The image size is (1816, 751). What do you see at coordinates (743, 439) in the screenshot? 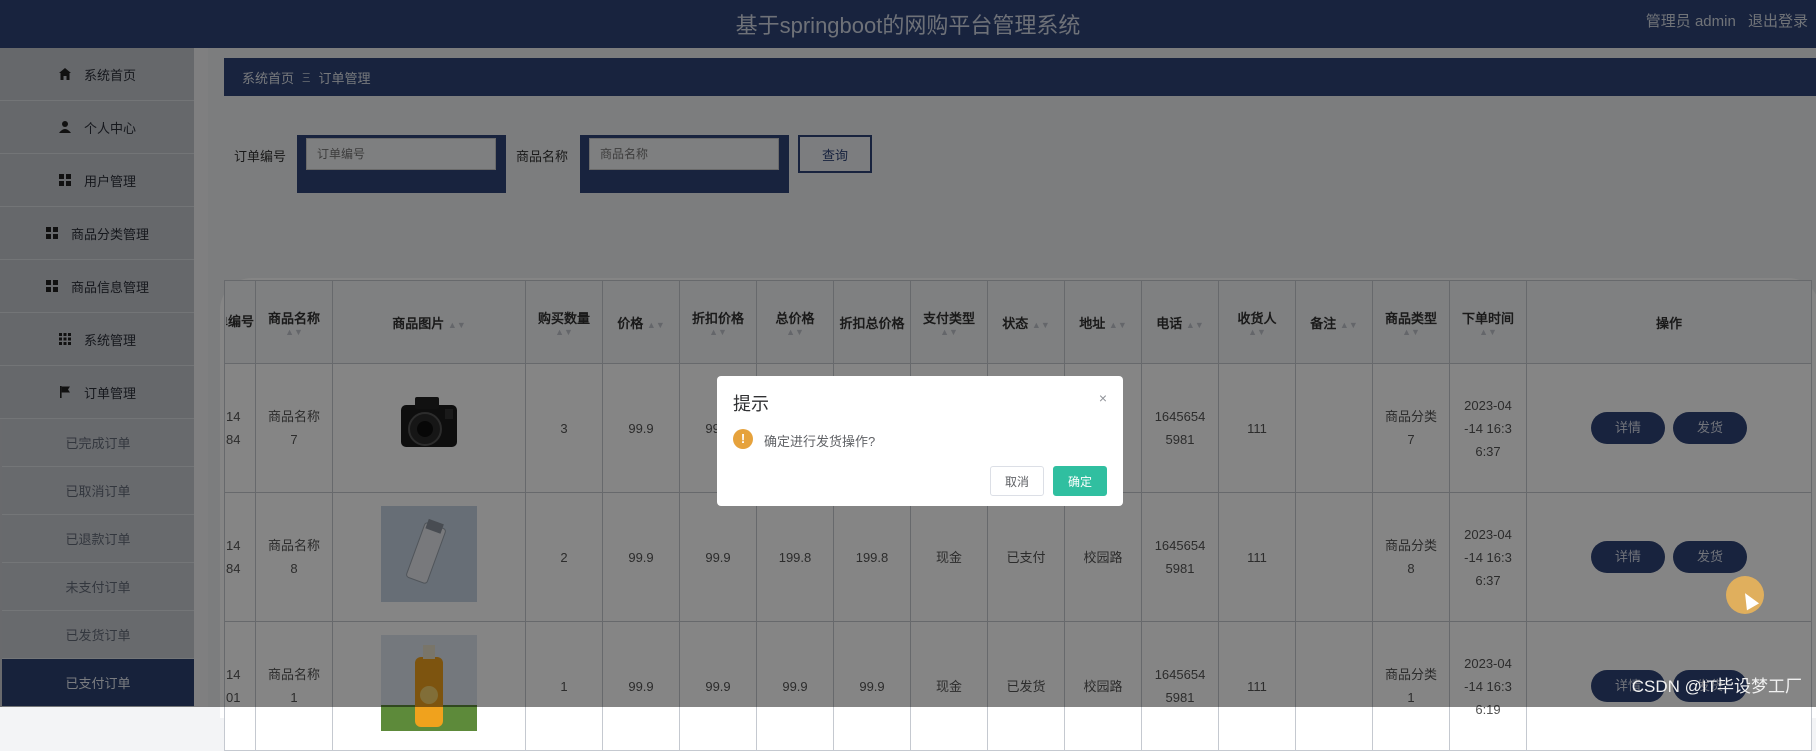
I see `warning-icon: !` at bounding box center [743, 439].